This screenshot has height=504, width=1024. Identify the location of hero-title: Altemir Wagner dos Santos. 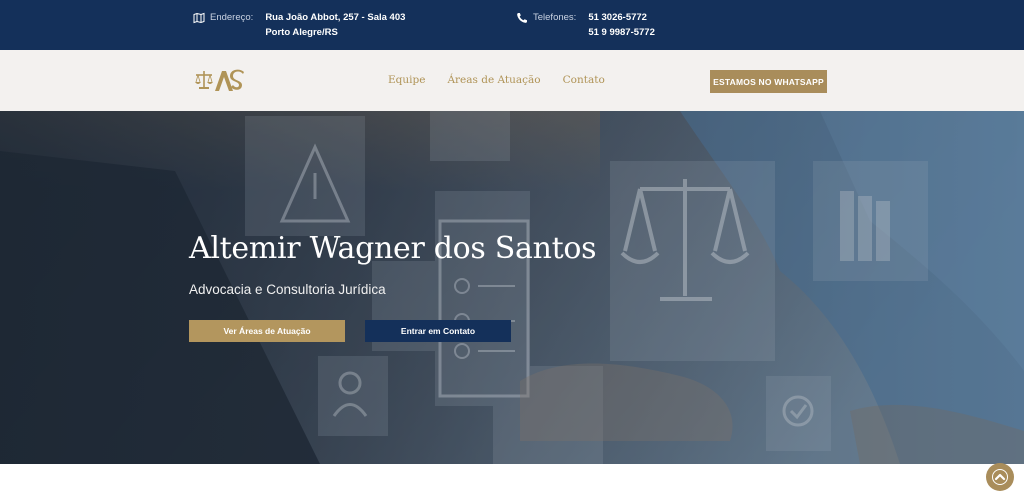
(393, 248).